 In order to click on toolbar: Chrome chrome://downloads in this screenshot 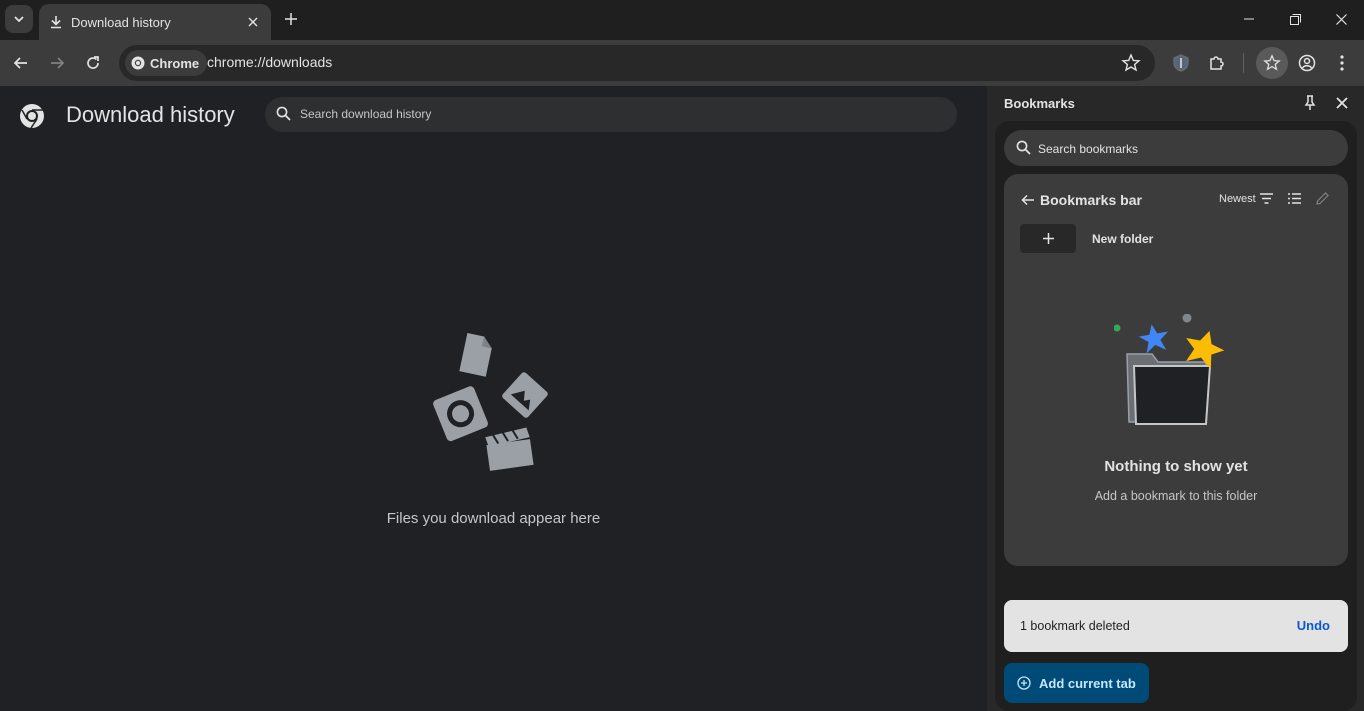, I will do `click(682, 63)`.